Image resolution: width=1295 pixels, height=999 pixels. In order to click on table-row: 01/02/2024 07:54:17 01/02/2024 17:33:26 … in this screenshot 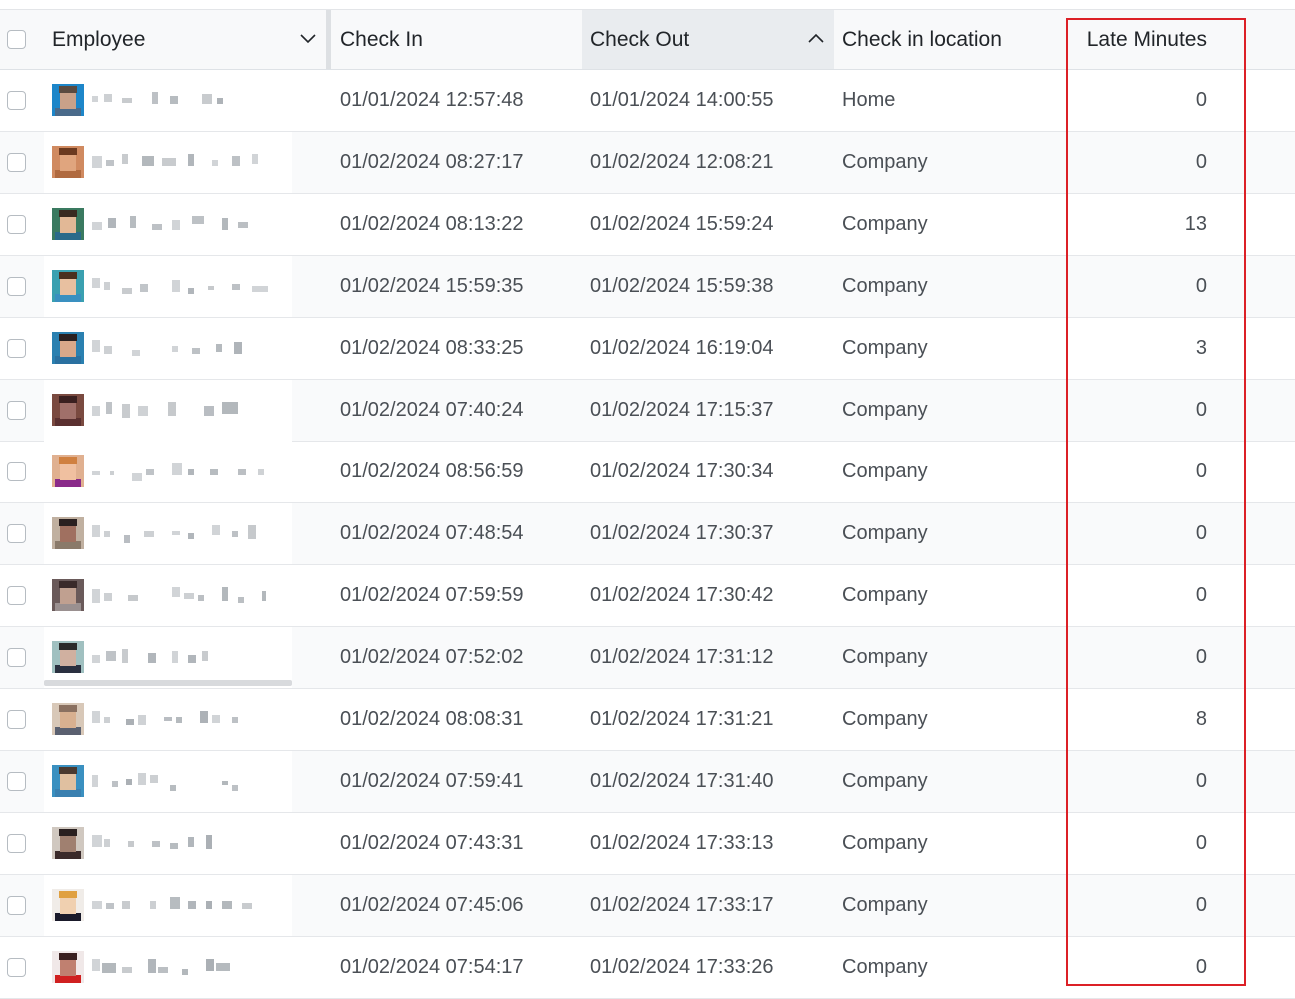, I will do `click(647, 967)`.